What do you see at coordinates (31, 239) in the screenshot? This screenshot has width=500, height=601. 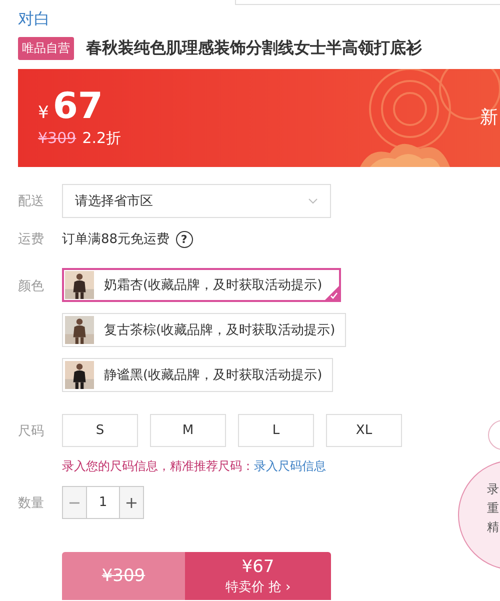 I see `field-label: 运费` at bounding box center [31, 239].